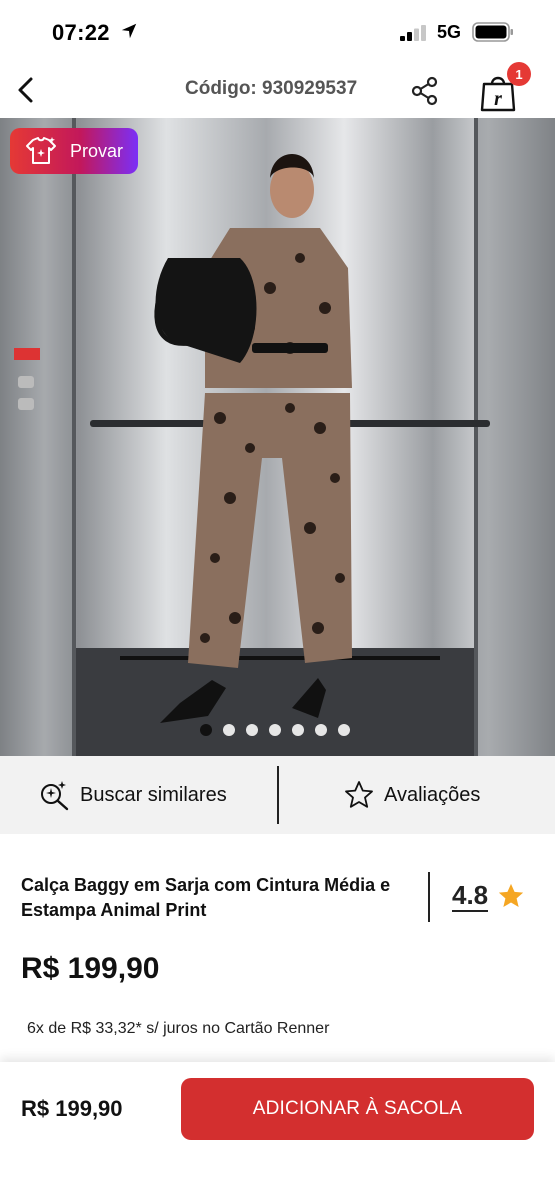 The image size is (555, 1200). Describe the element at coordinates (429, 897) in the screenshot. I see `rating-divider` at that location.